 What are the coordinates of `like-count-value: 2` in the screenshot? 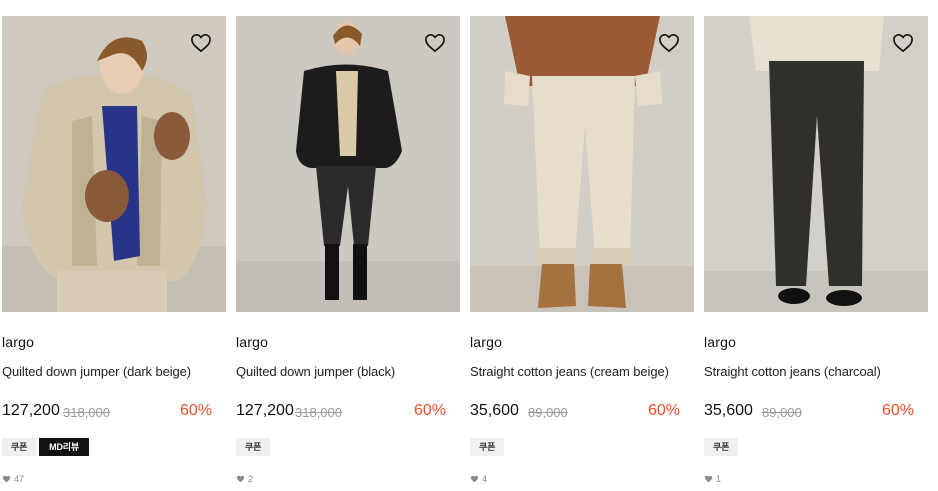 It's located at (251, 479).